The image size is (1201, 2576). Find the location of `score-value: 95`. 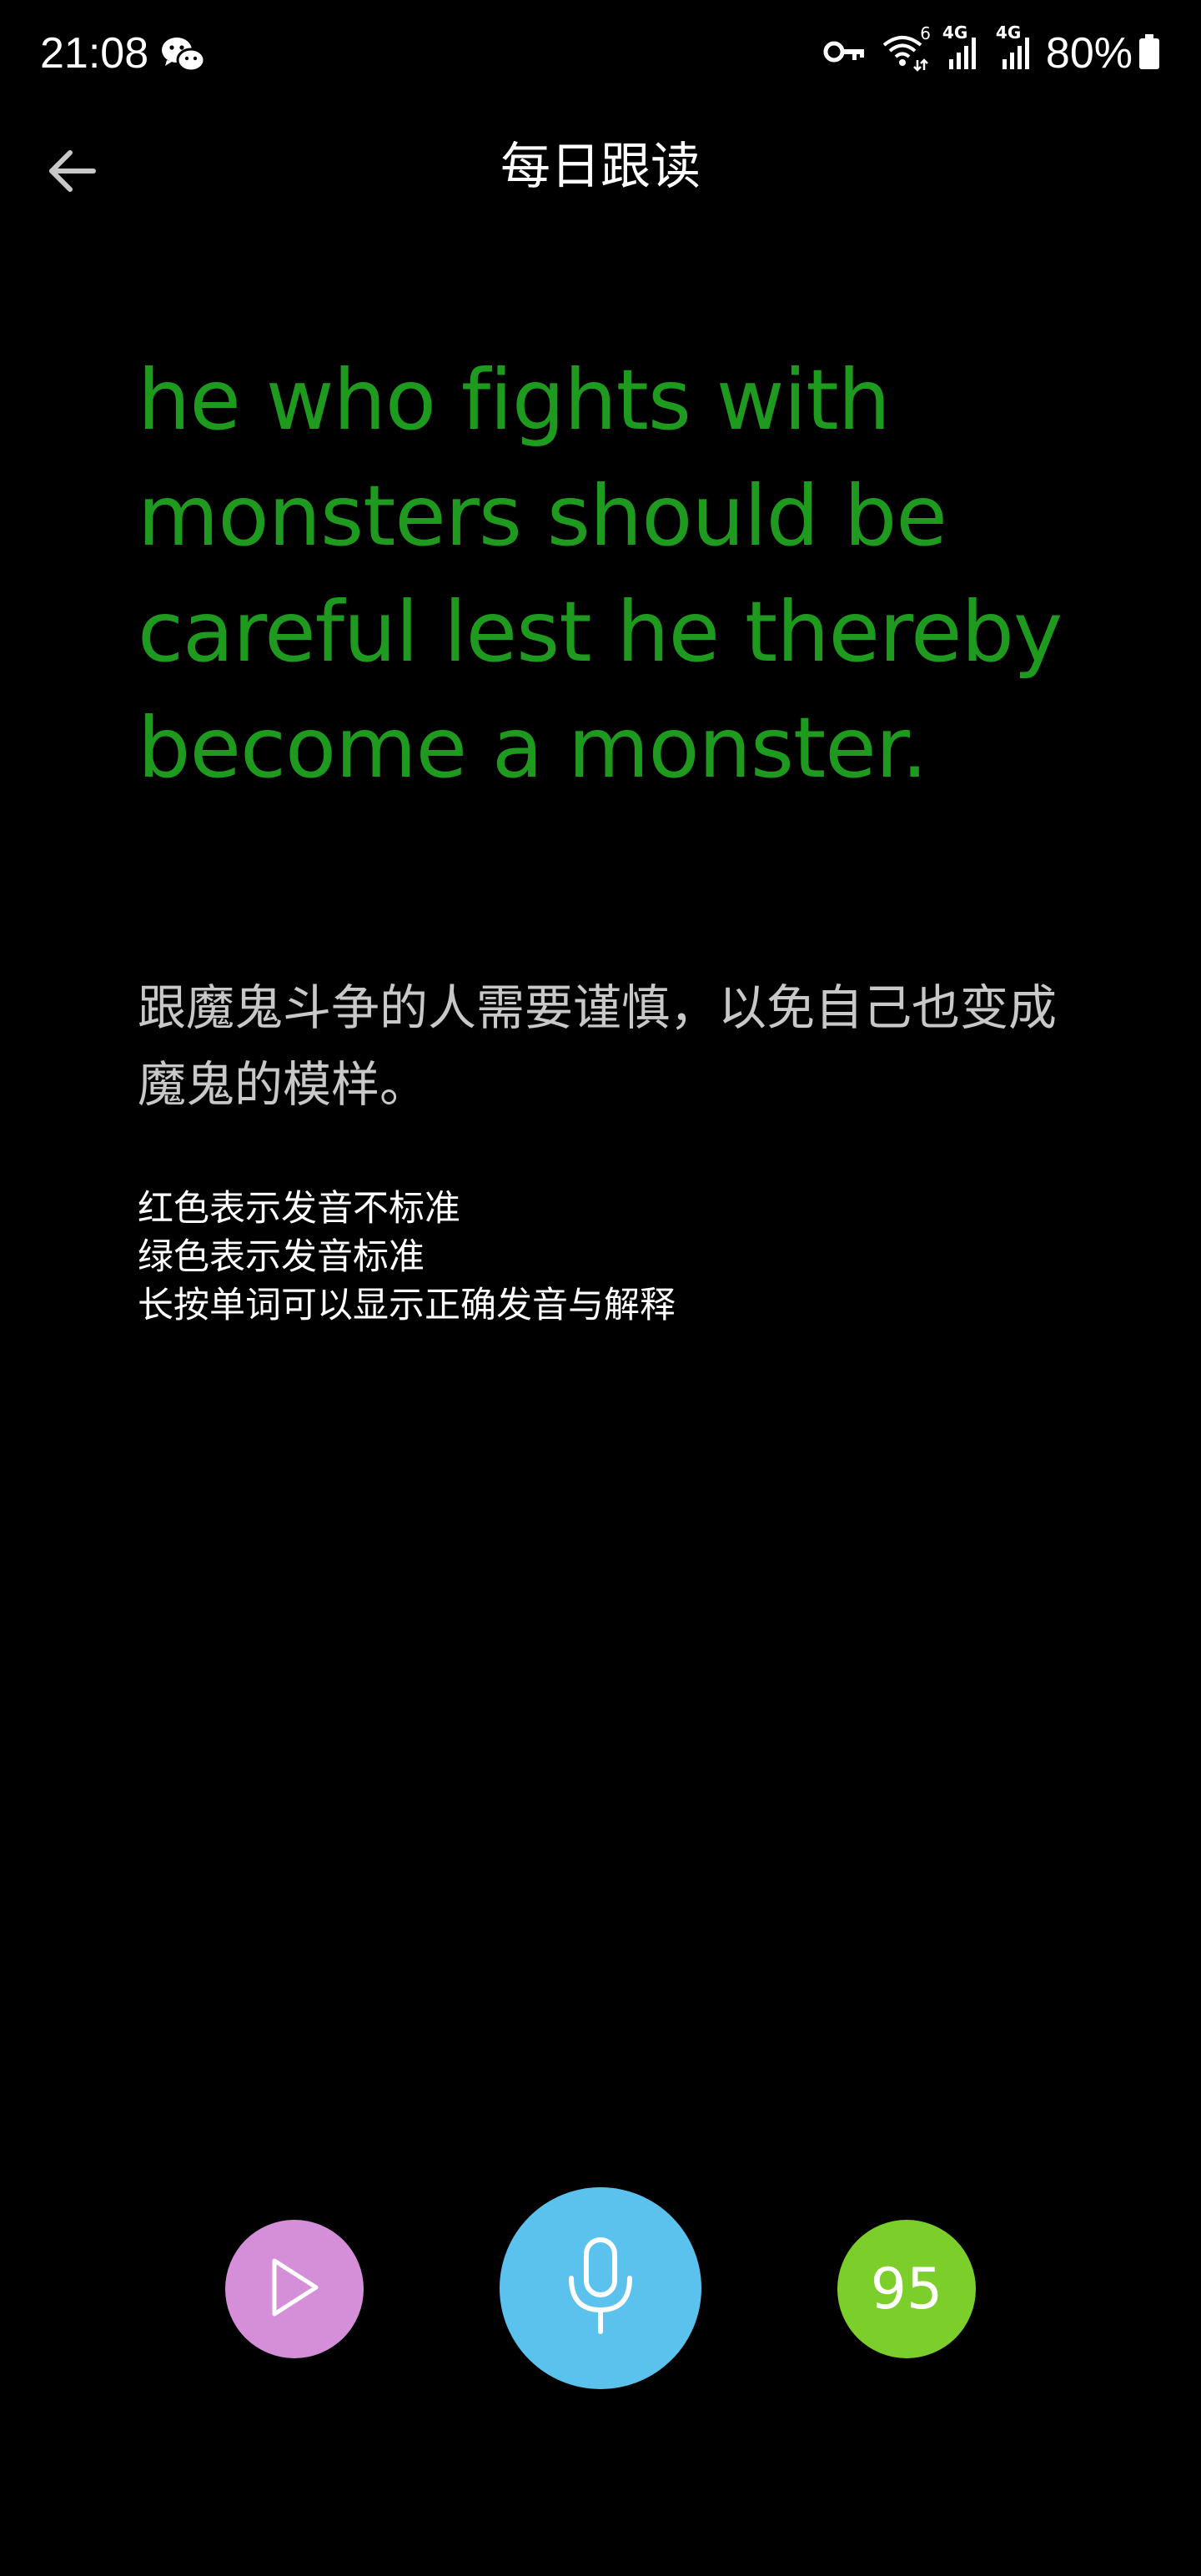

score-value: 95 is located at coordinates (907, 2289).